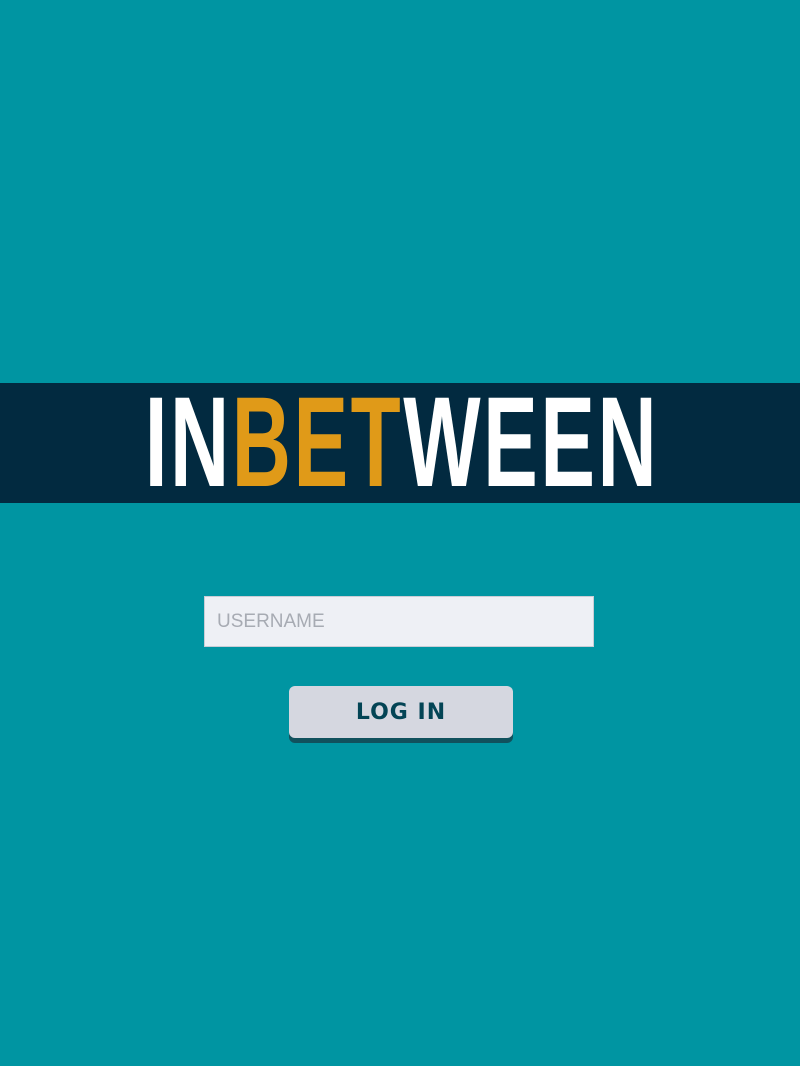  I want to click on login-button: LOG IN, so click(401, 712).